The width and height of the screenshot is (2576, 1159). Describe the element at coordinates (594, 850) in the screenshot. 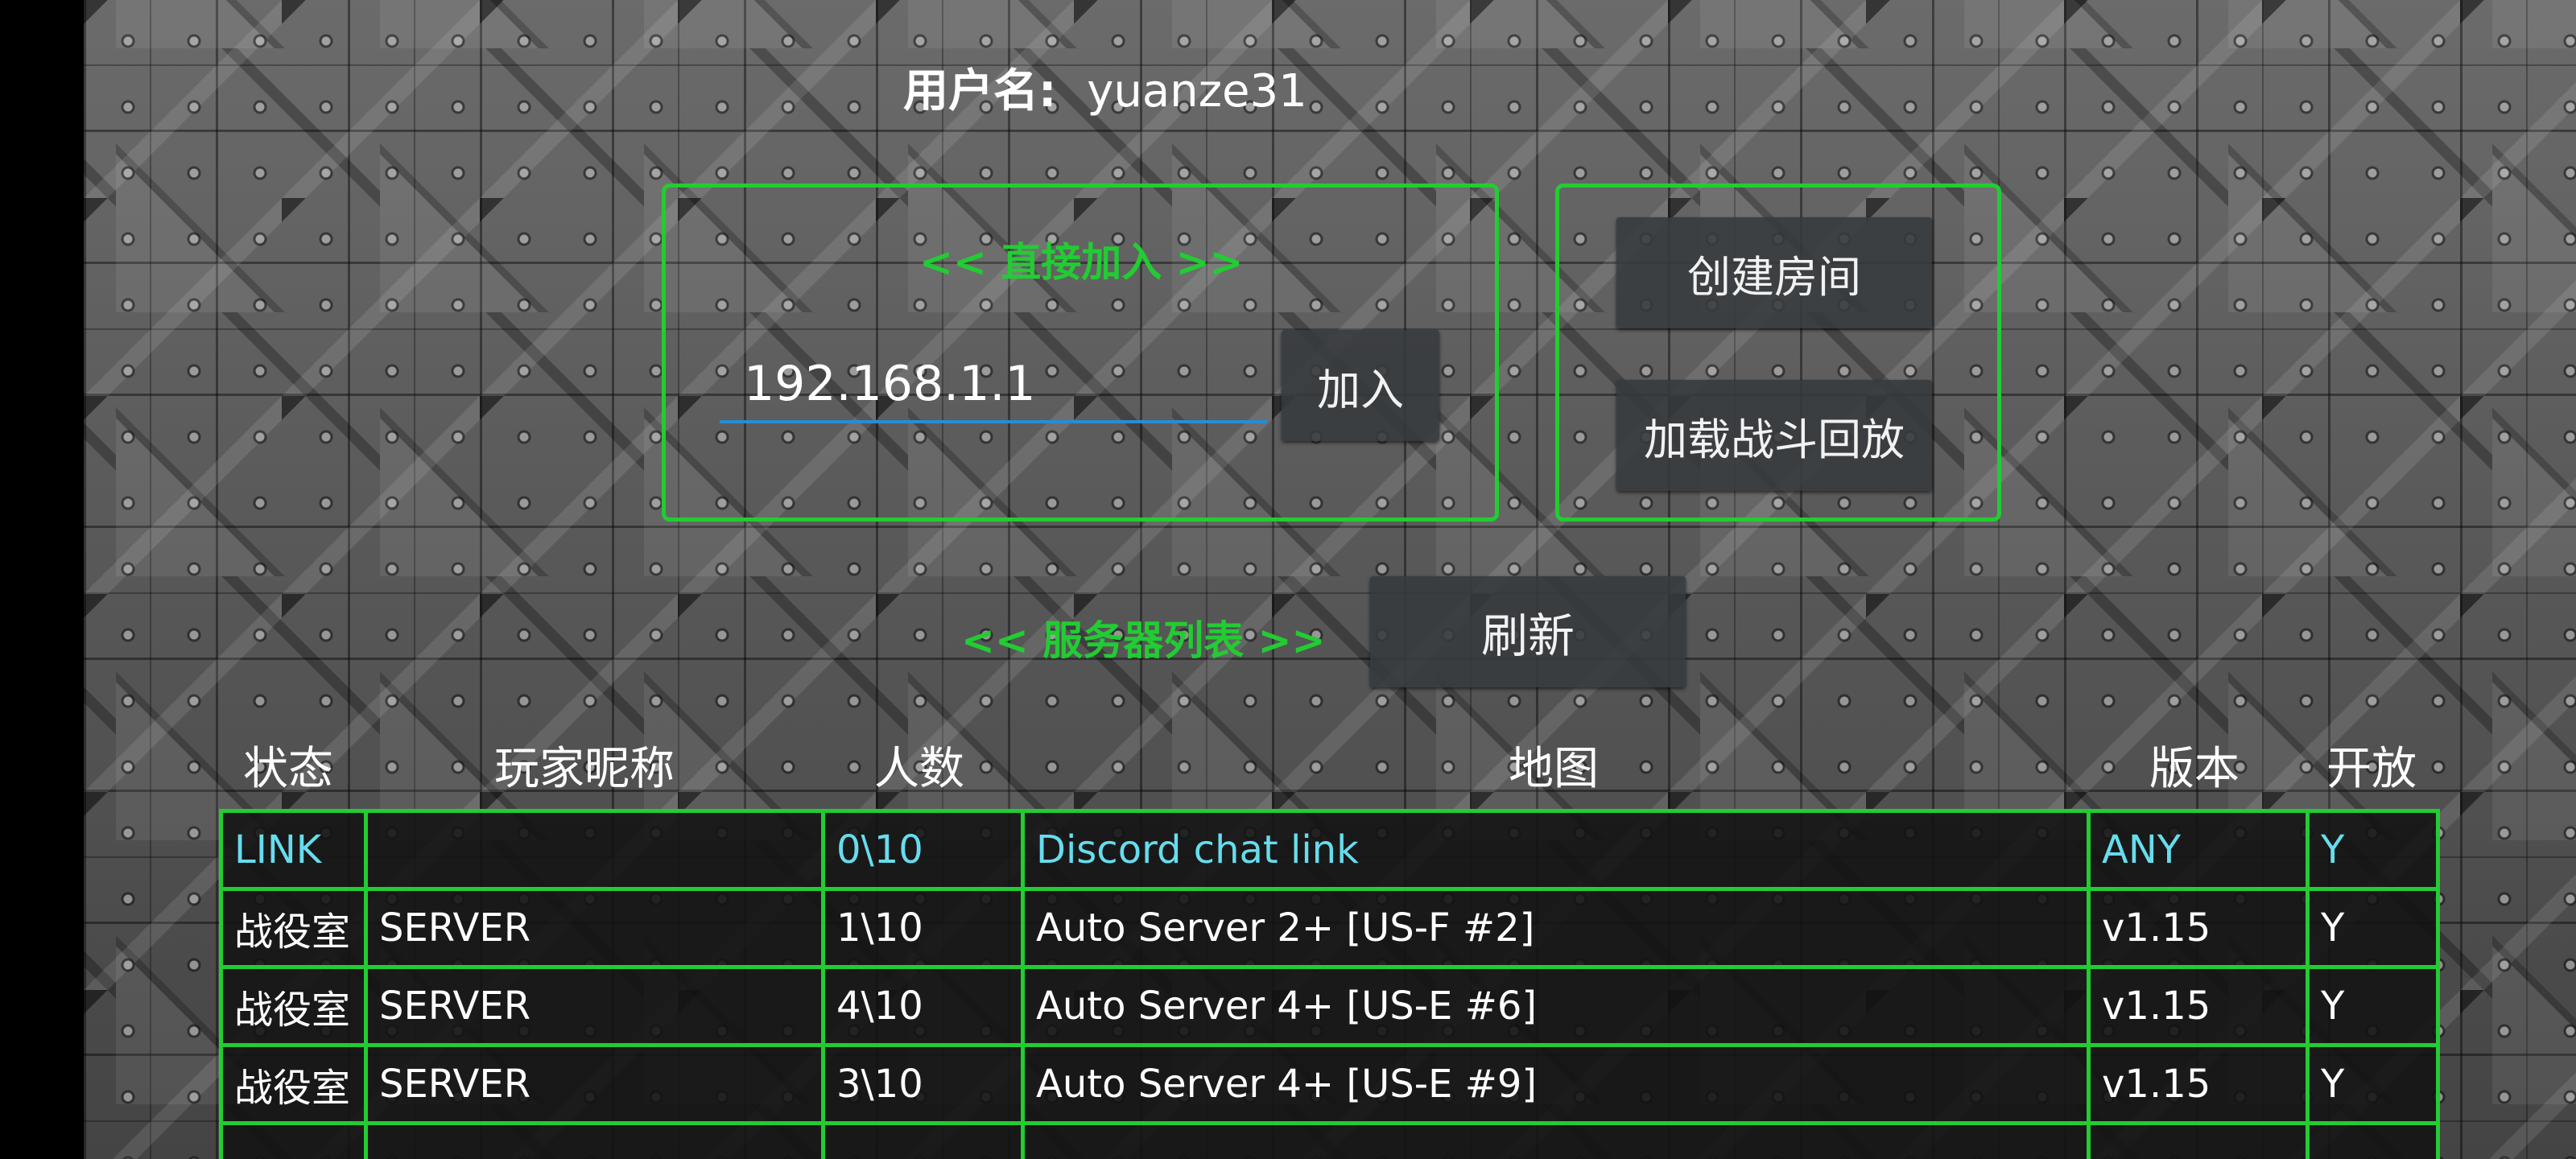

I see `cell-player` at that location.